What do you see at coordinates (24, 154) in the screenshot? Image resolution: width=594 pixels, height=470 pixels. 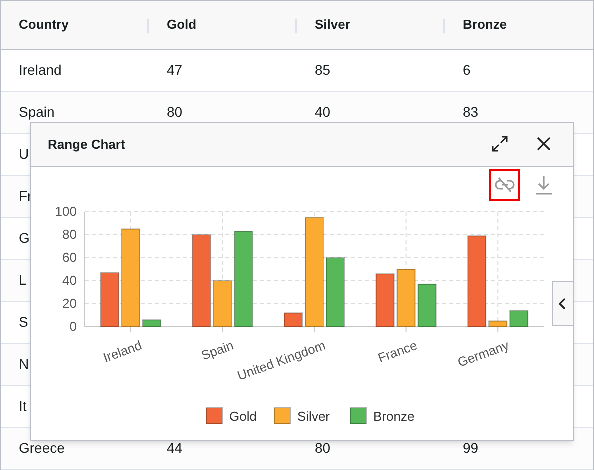 I see `table-cell-text: U` at bounding box center [24, 154].